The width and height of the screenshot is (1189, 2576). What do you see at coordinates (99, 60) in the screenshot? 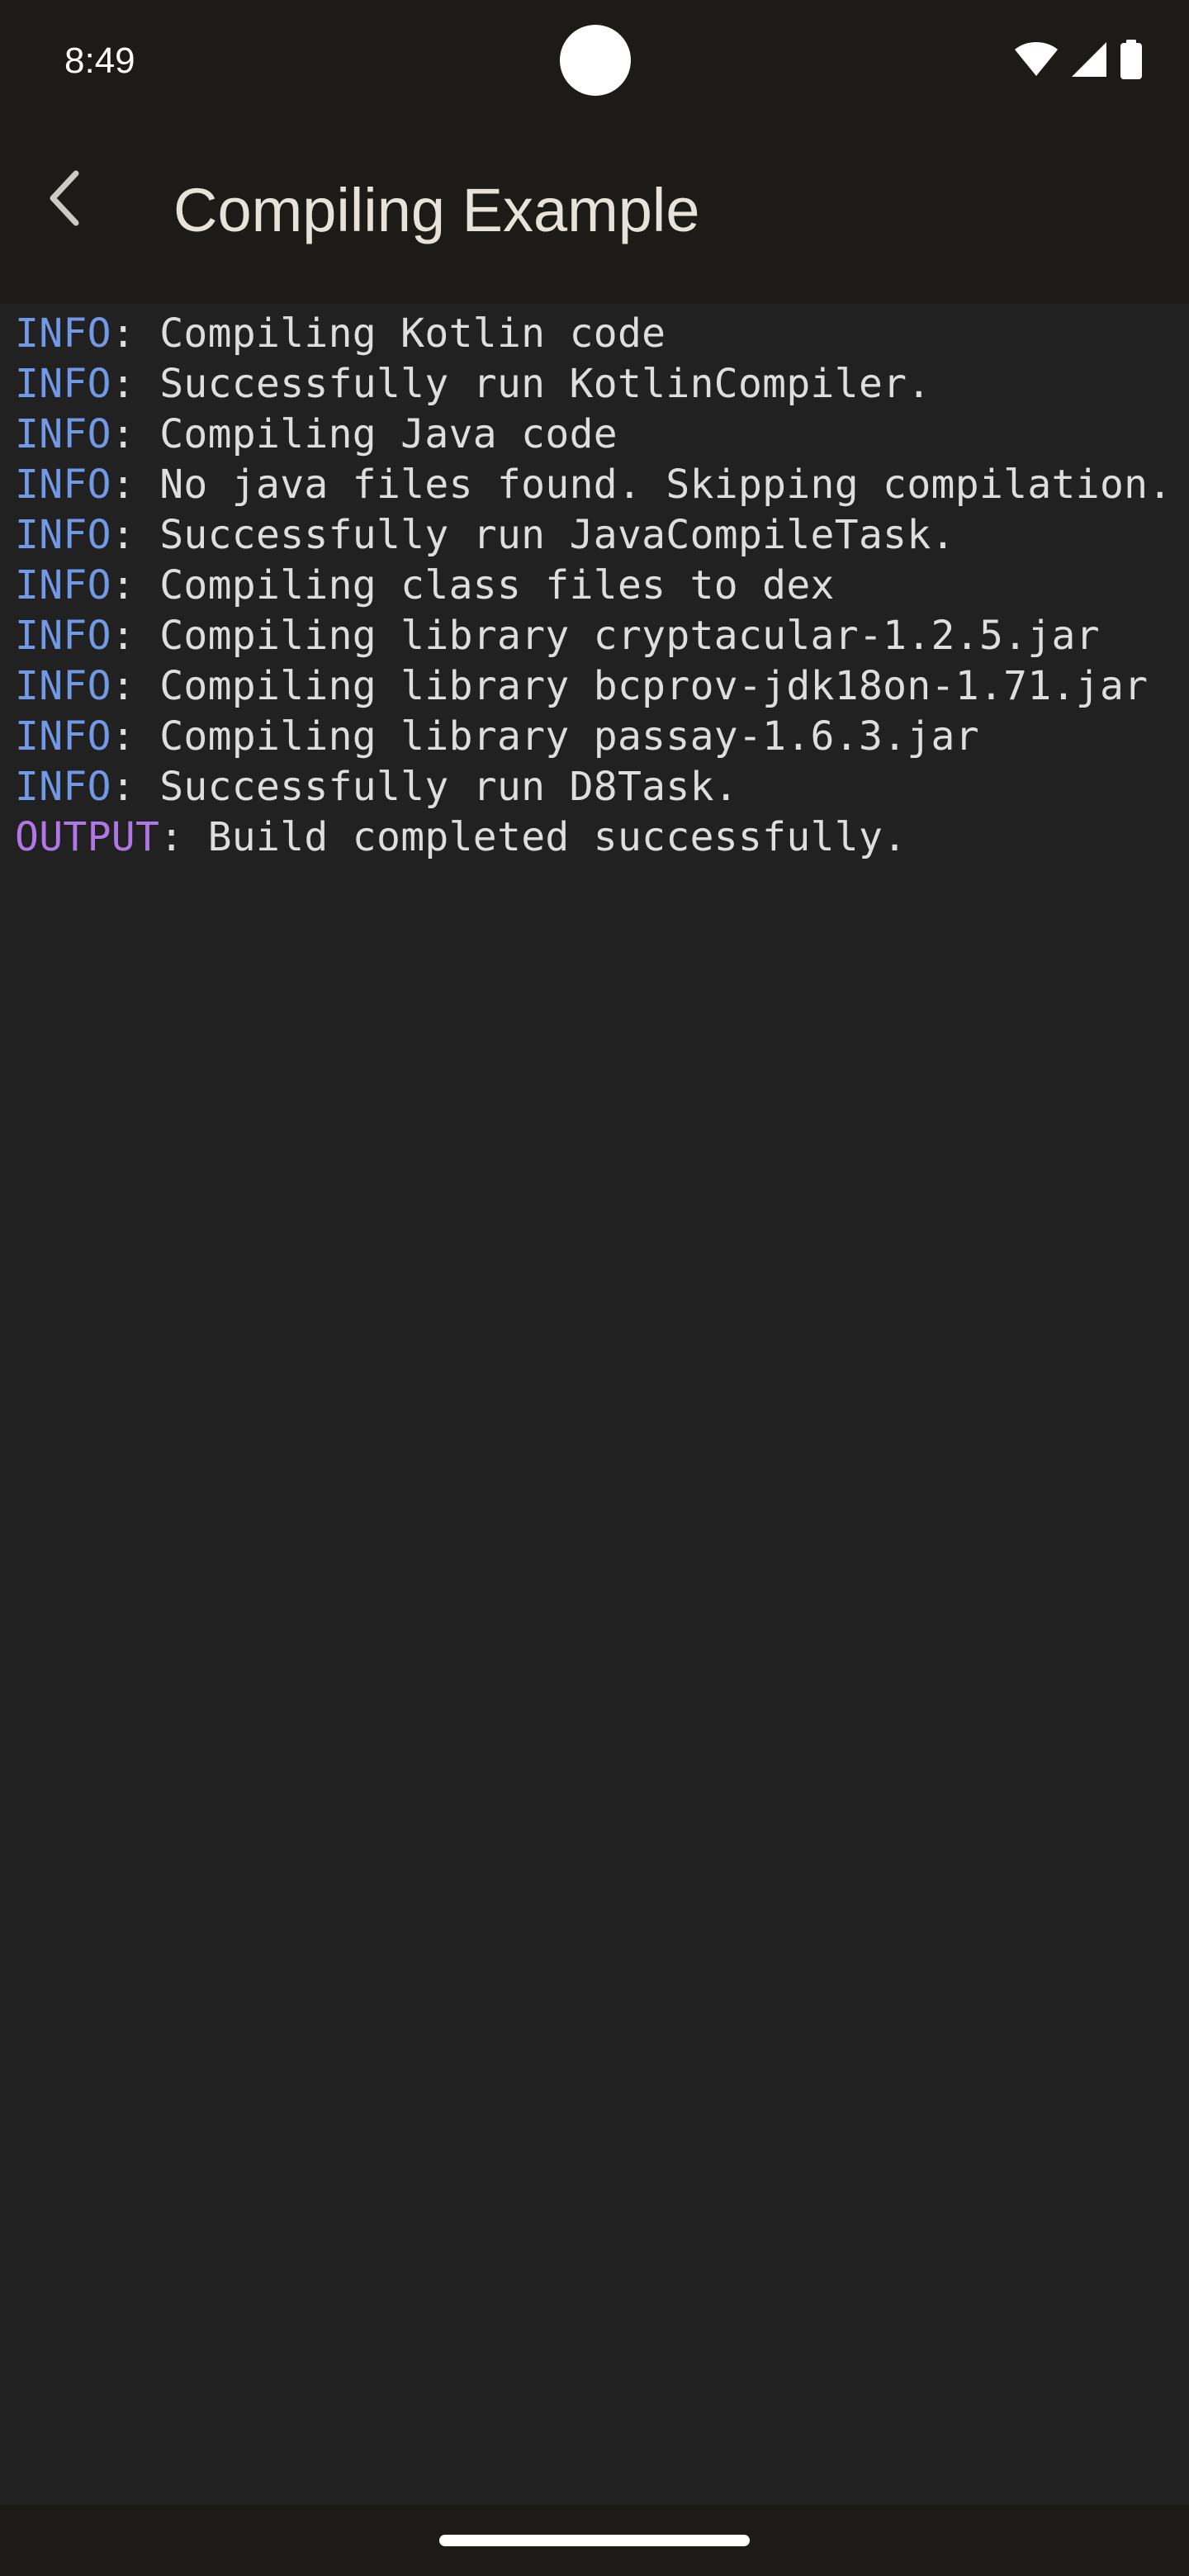
I see `status-time: 8:49` at bounding box center [99, 60].